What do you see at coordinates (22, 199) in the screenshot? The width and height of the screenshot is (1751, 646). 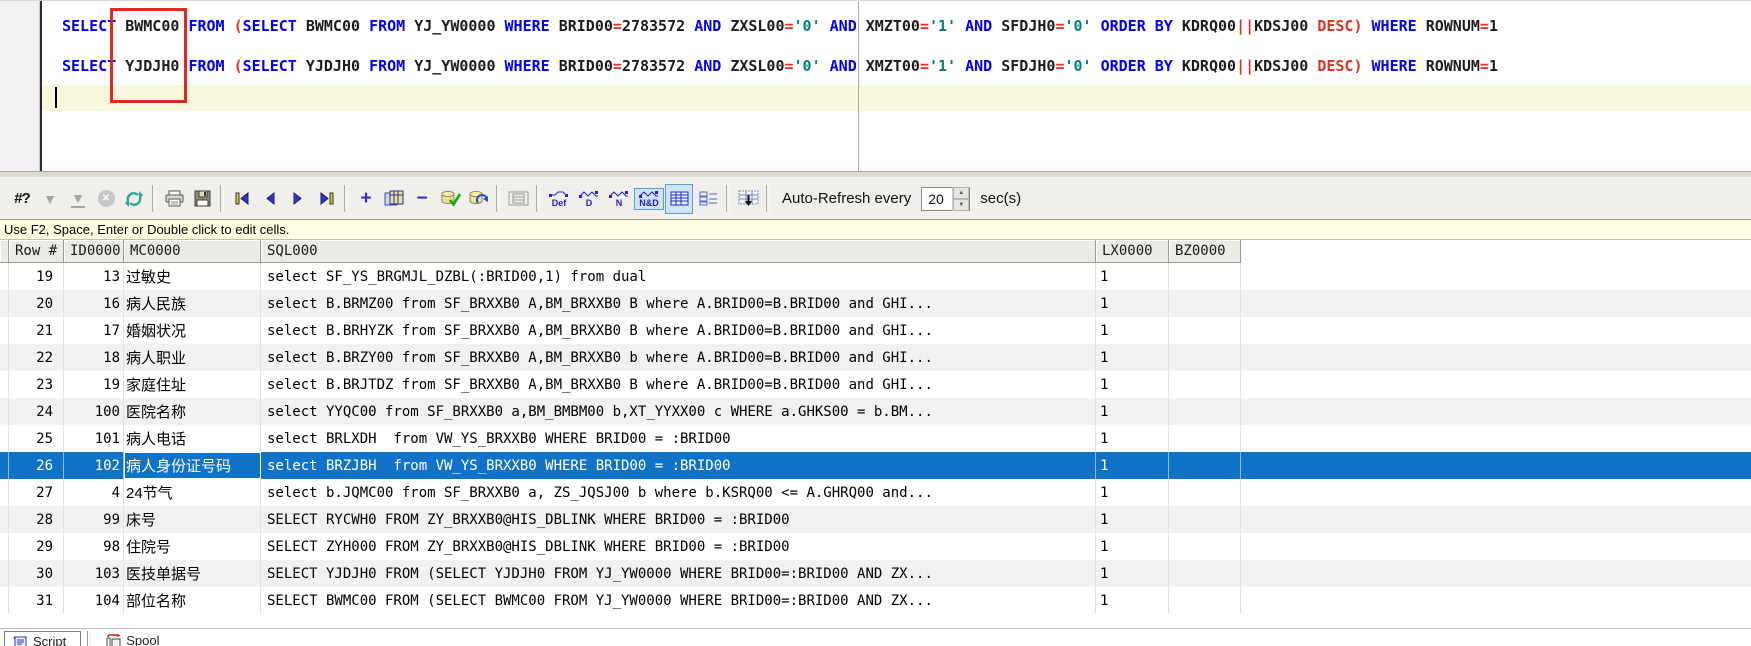 I see `bind-variables-button: #?` at bounding box center [22, 199].